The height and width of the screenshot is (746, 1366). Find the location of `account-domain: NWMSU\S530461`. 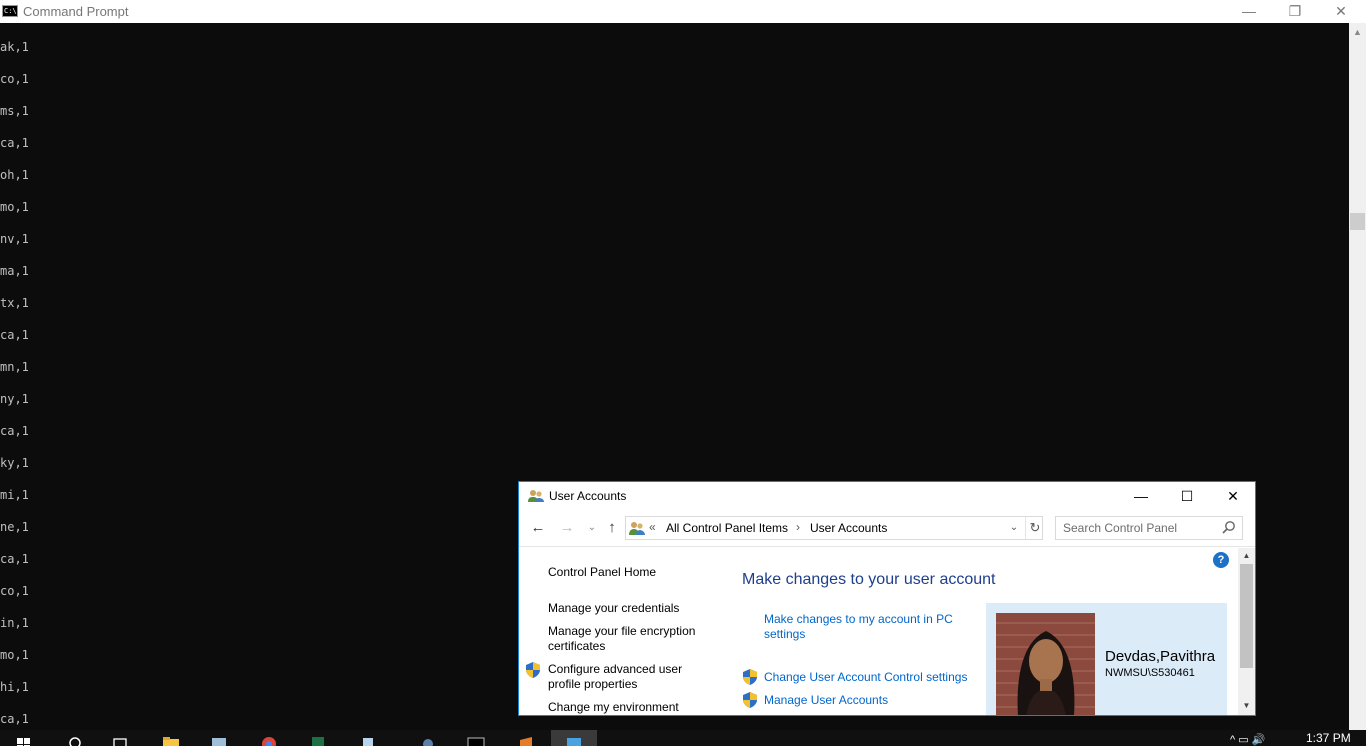

account-domain: NWMSU\S530461 is located at coordinates (1150, 673).